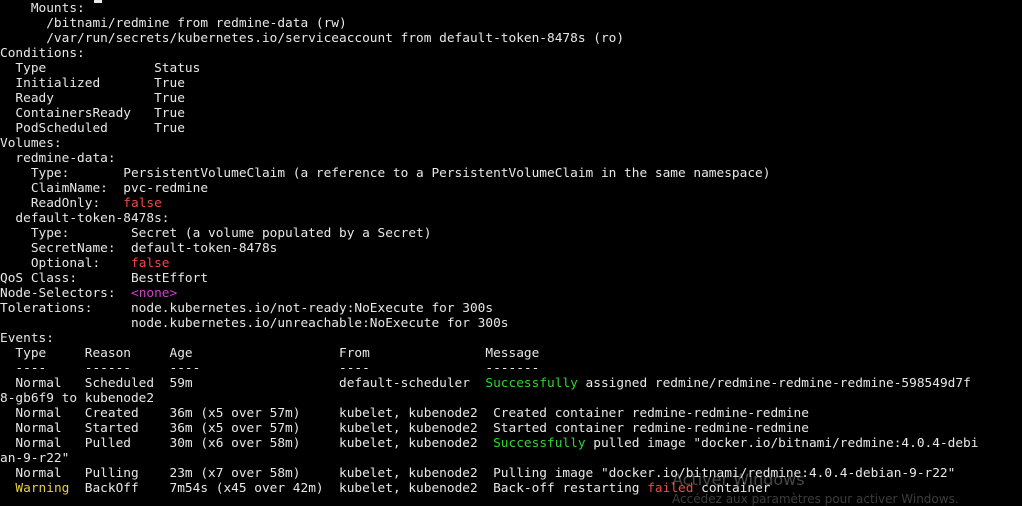 The height and width of the screenshot is (506, 1022). I want to click on line-text: an-9-r22", so click(35, 458).